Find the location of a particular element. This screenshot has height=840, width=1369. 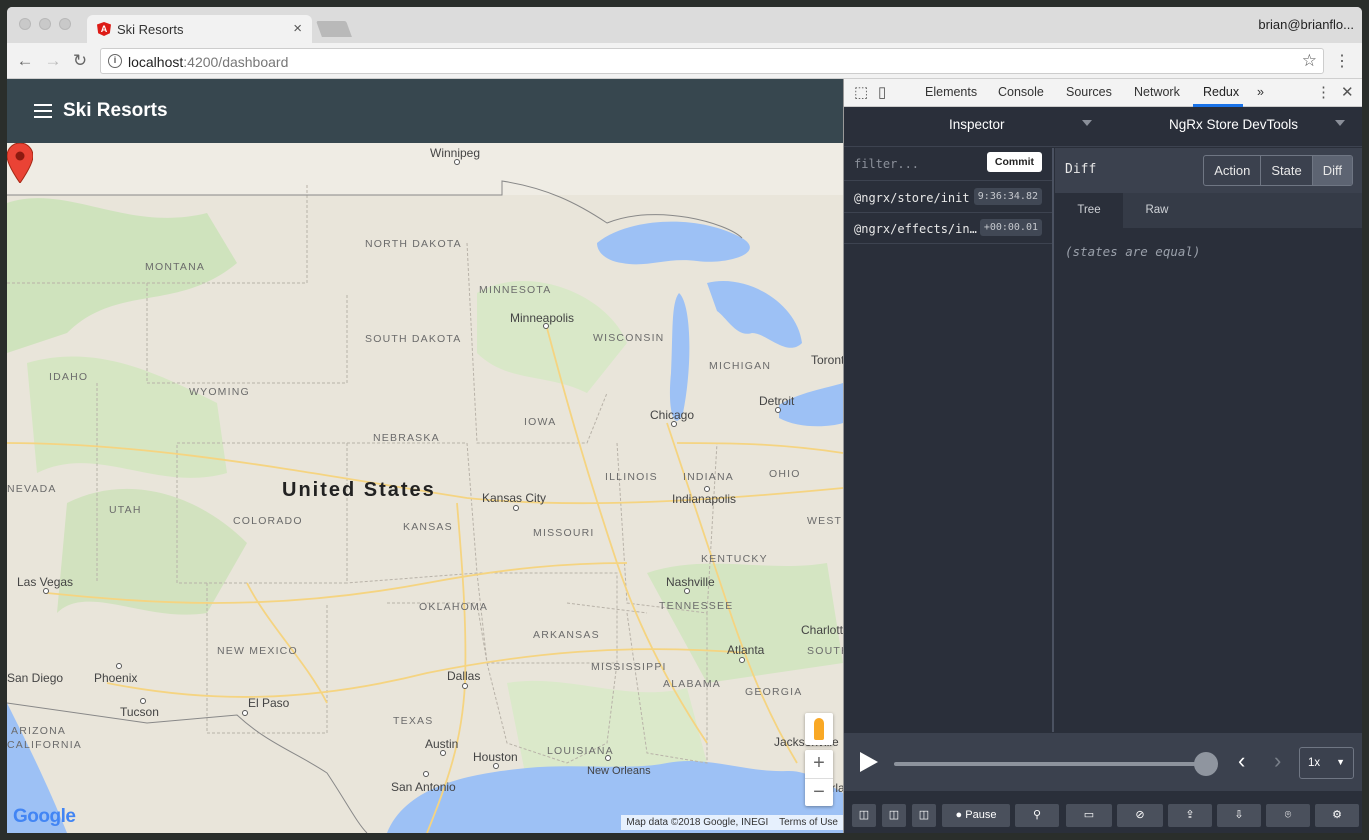

new-tab-button is located at coordinates (334, 29).